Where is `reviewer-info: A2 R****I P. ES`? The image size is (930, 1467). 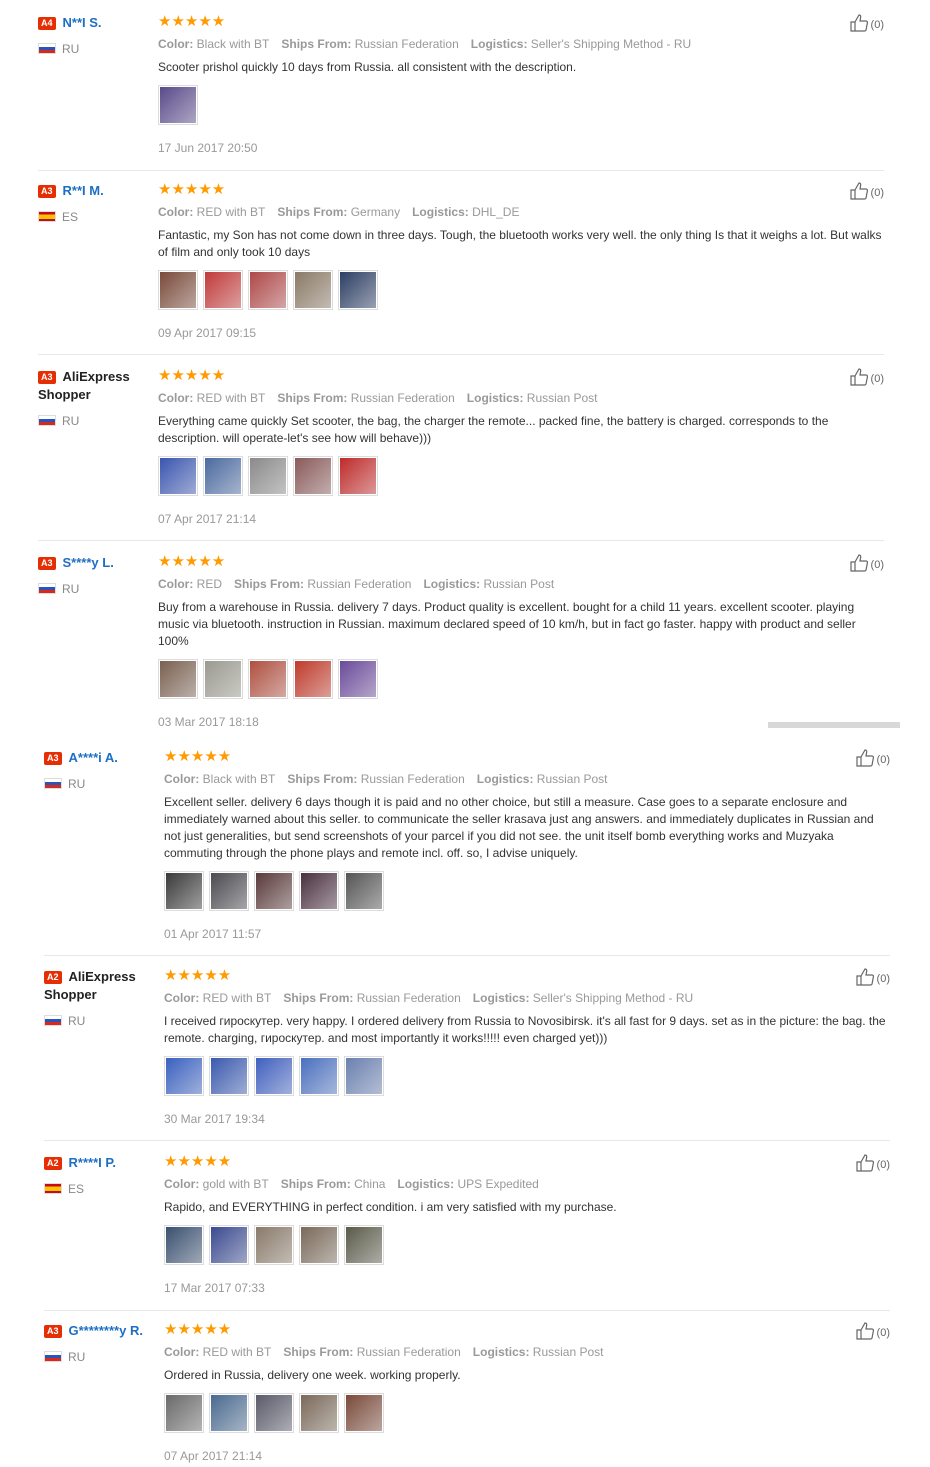
reviewer-info: A2 R****I P. ES is located at coordinates (100, 1175).